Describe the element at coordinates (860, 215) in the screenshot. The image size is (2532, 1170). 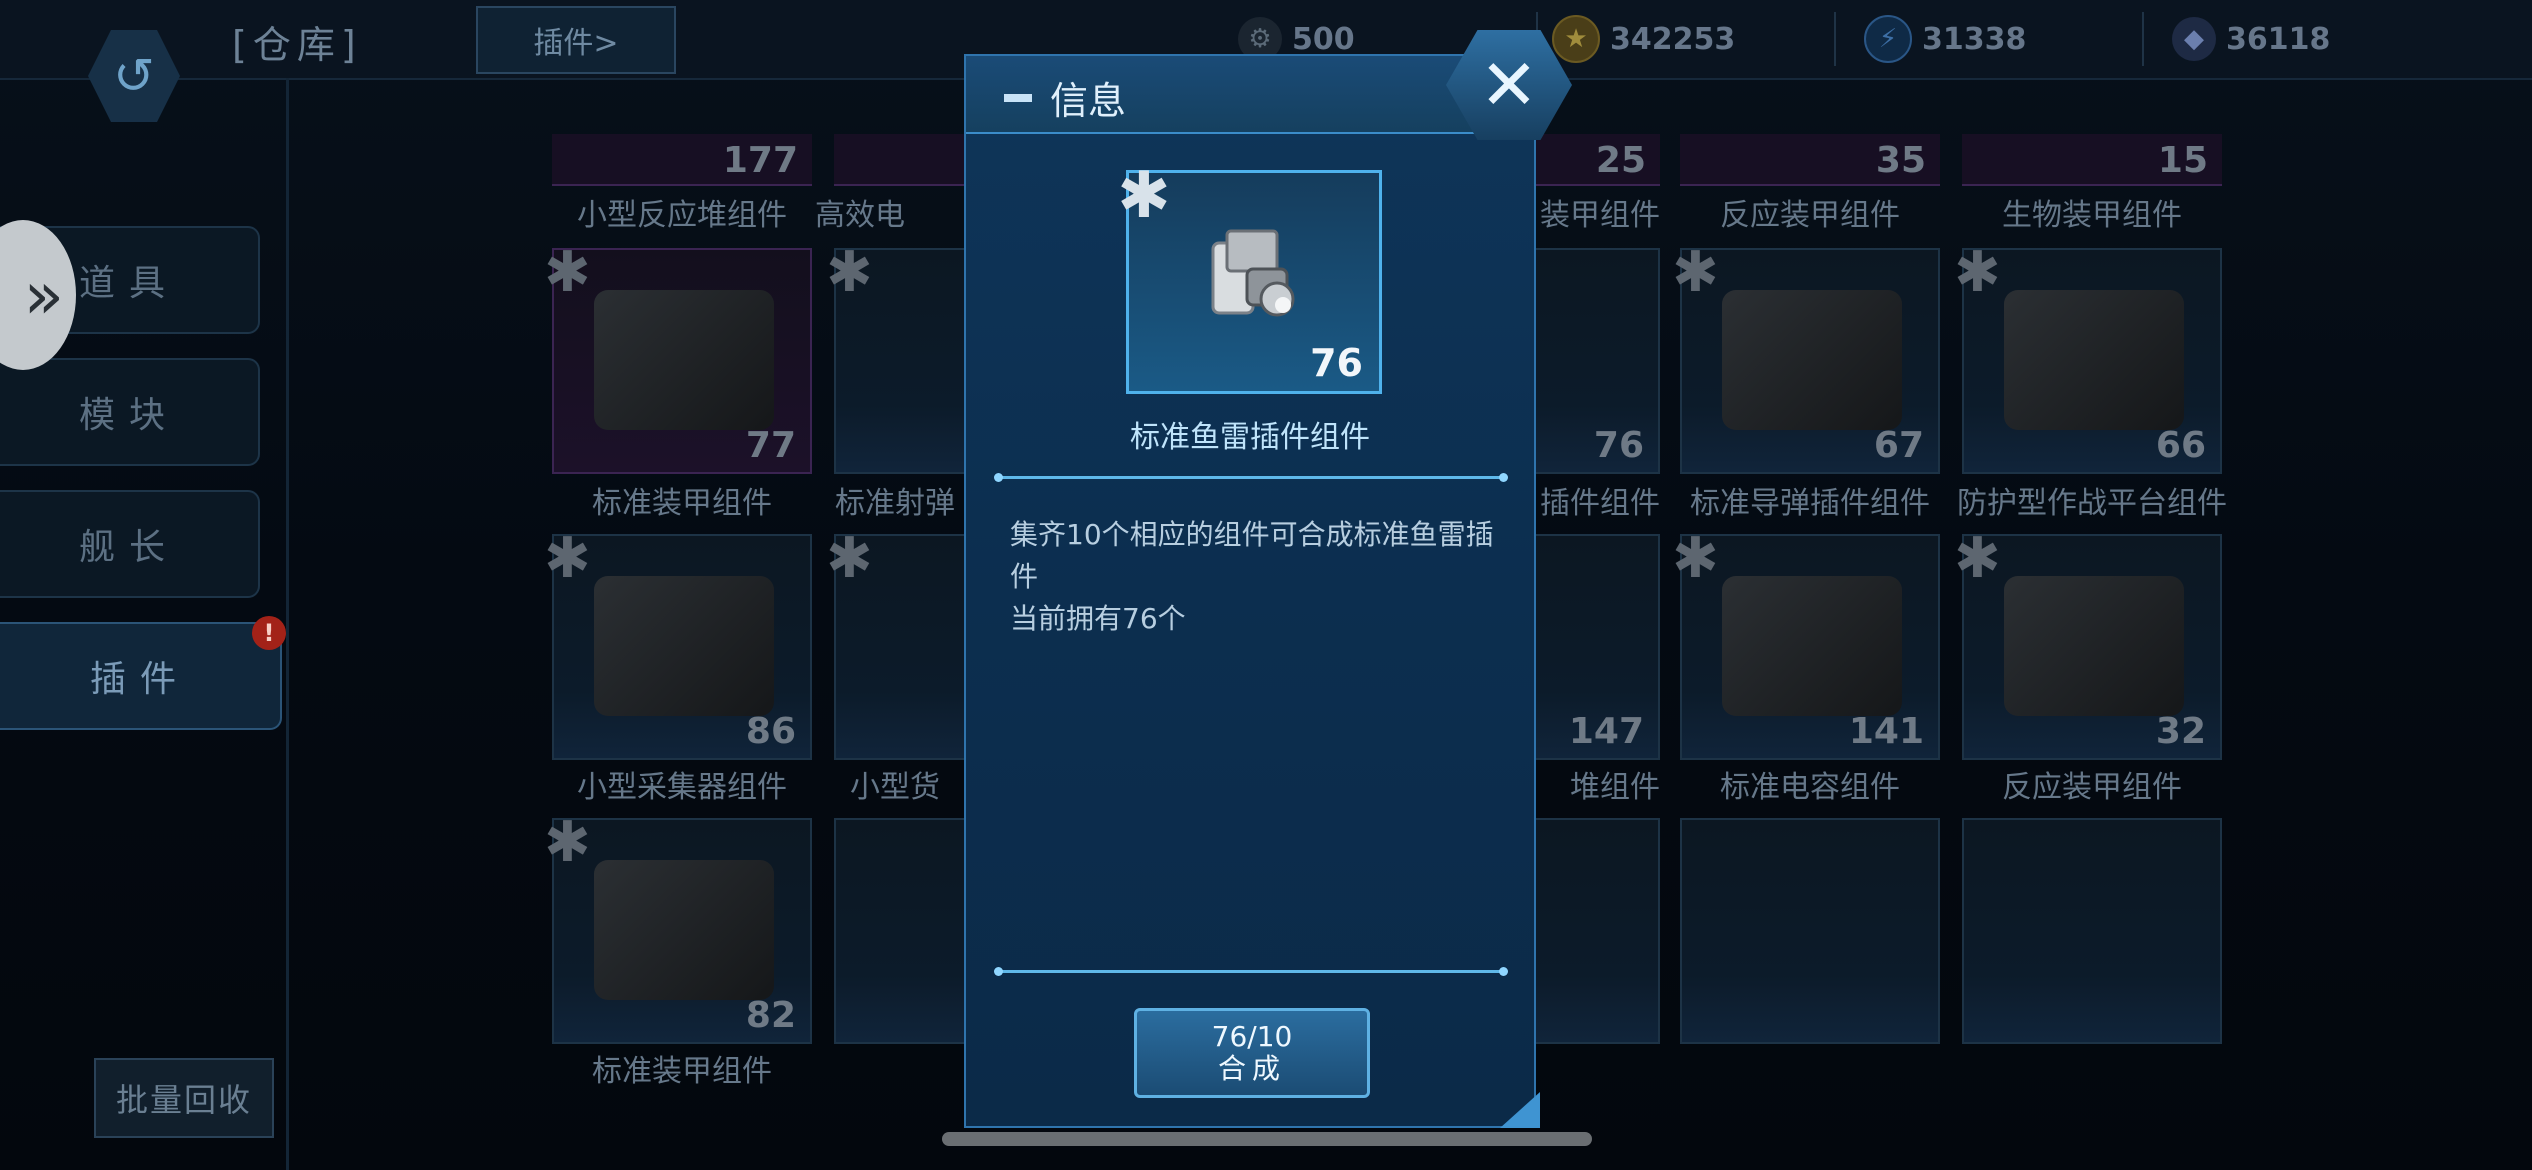
I see `item-label: 高效电` at that location.